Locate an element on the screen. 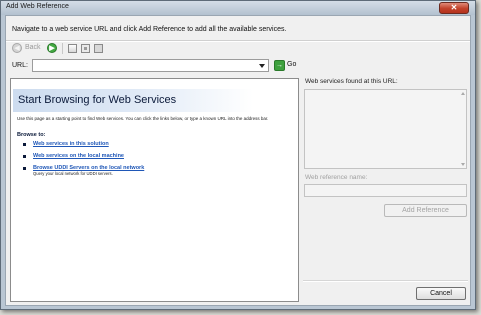  browse-to-label: Browse to: is located at coordinates (31, 135).